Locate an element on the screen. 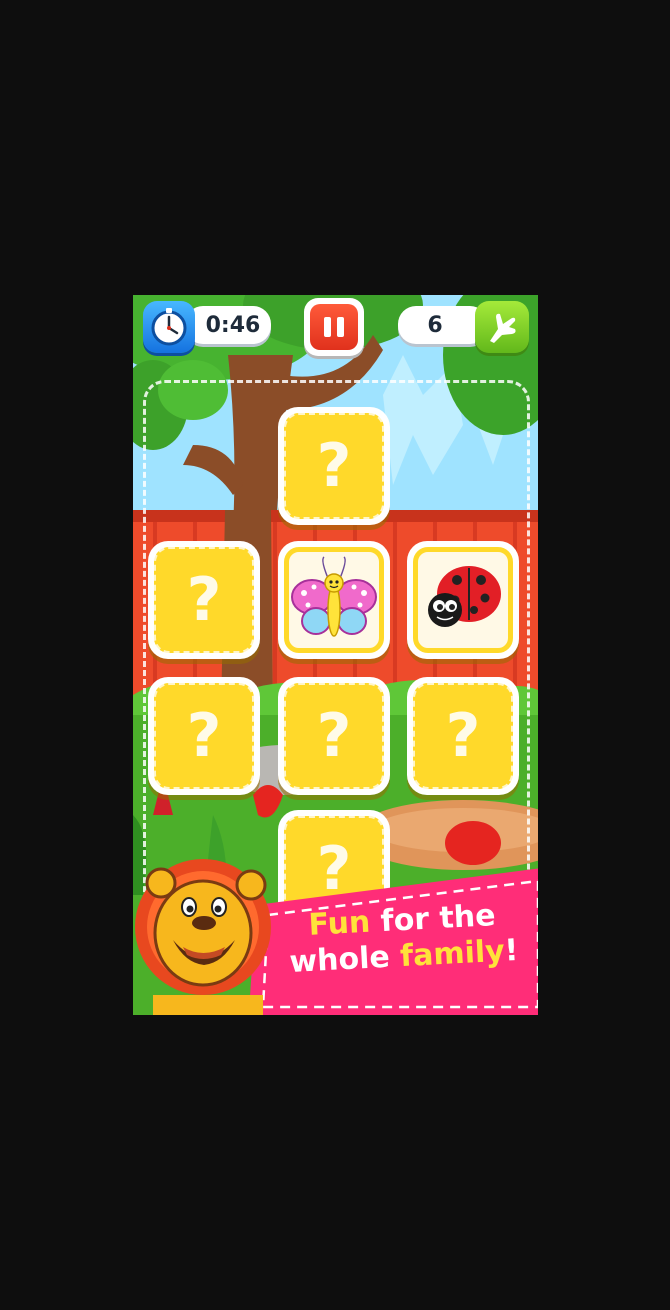  pointing-hand-icon is located at coordinates (503, 328).